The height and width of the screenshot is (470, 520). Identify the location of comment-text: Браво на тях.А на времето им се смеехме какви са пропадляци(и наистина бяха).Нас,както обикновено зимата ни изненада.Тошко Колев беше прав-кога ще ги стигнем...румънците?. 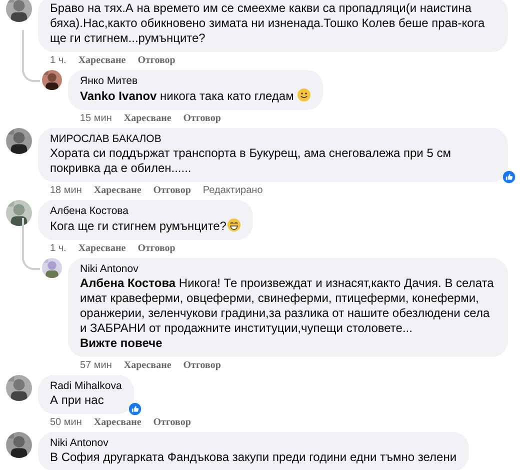
(268, 23).